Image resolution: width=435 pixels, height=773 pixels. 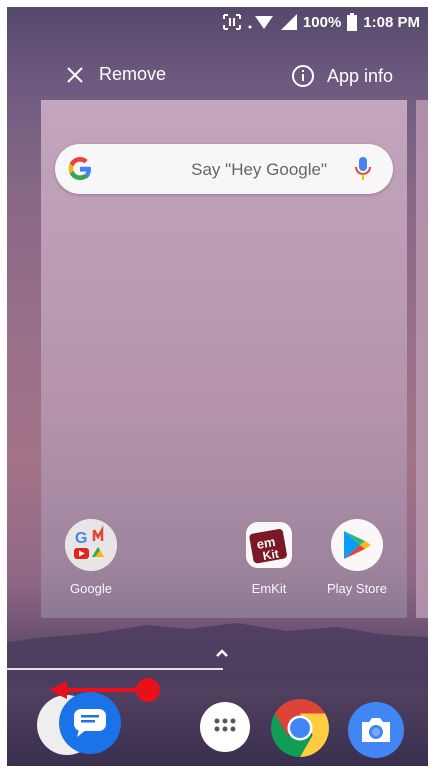 I want to click on remove-label: Remove, so click(x=133, y=74).